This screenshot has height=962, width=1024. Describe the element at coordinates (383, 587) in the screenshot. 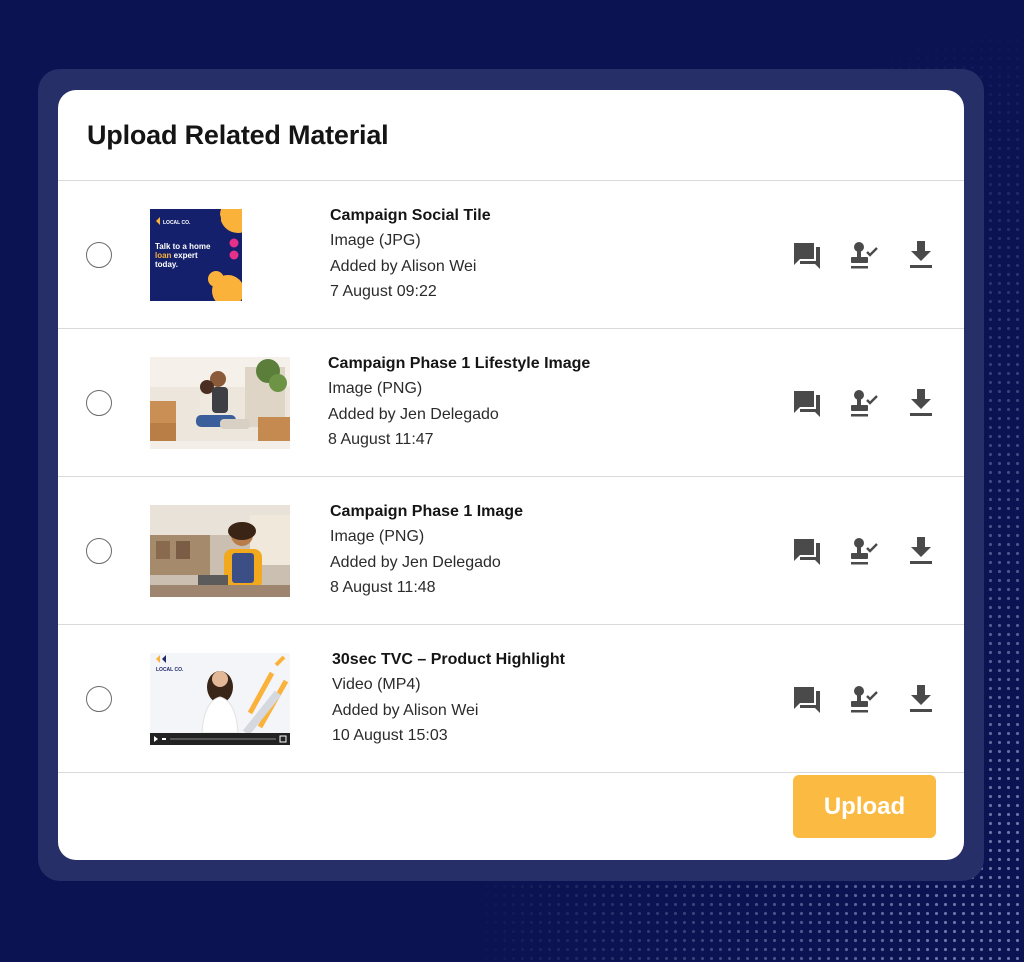

I see `item-date: 8 August 11:48` at that location.